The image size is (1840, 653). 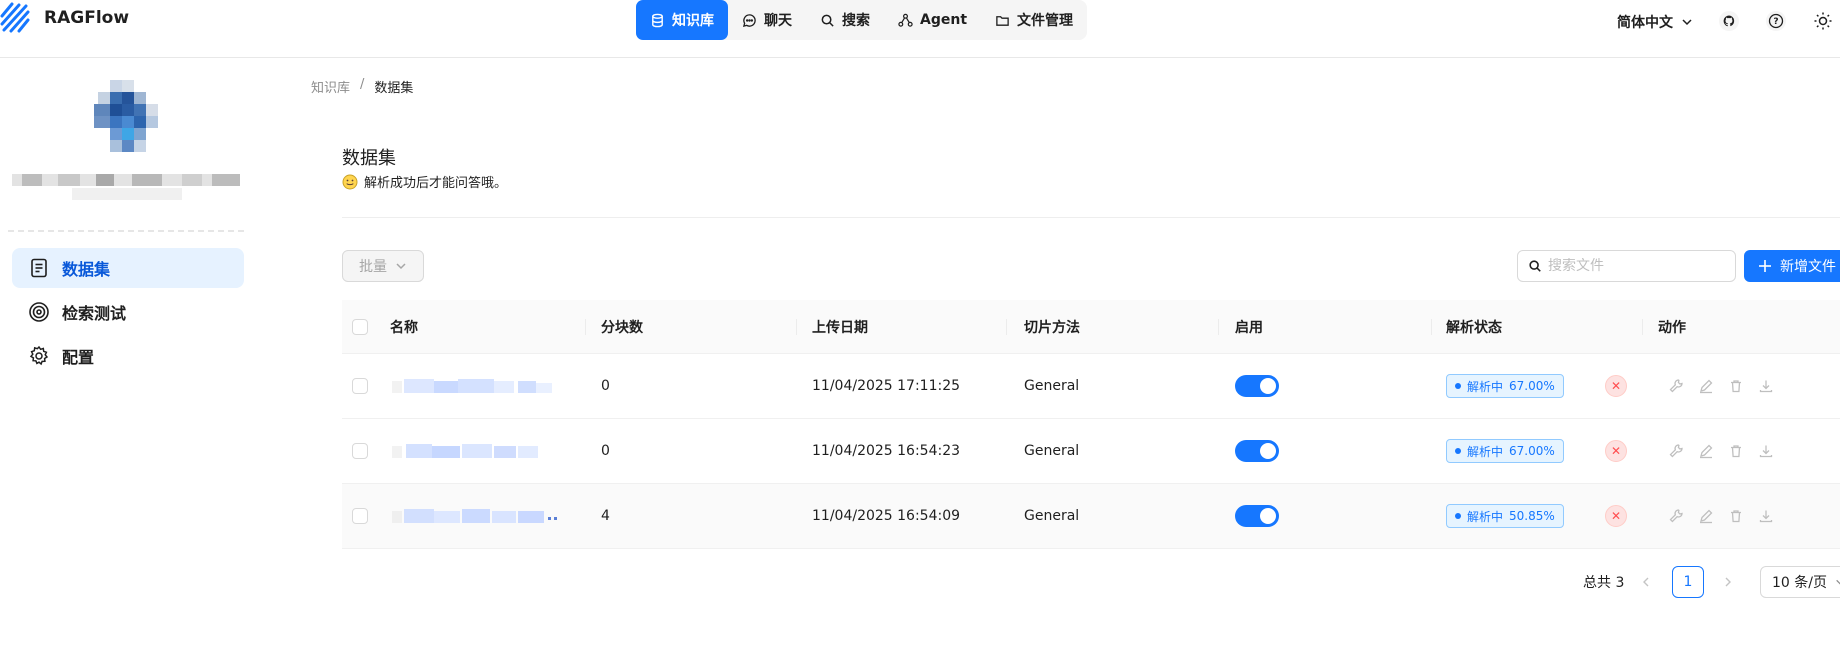 What do you see at coordinates (383, 266) in the screenshot?
I see `bulk-actions-button: 批量` at bounding box center [383, 266].